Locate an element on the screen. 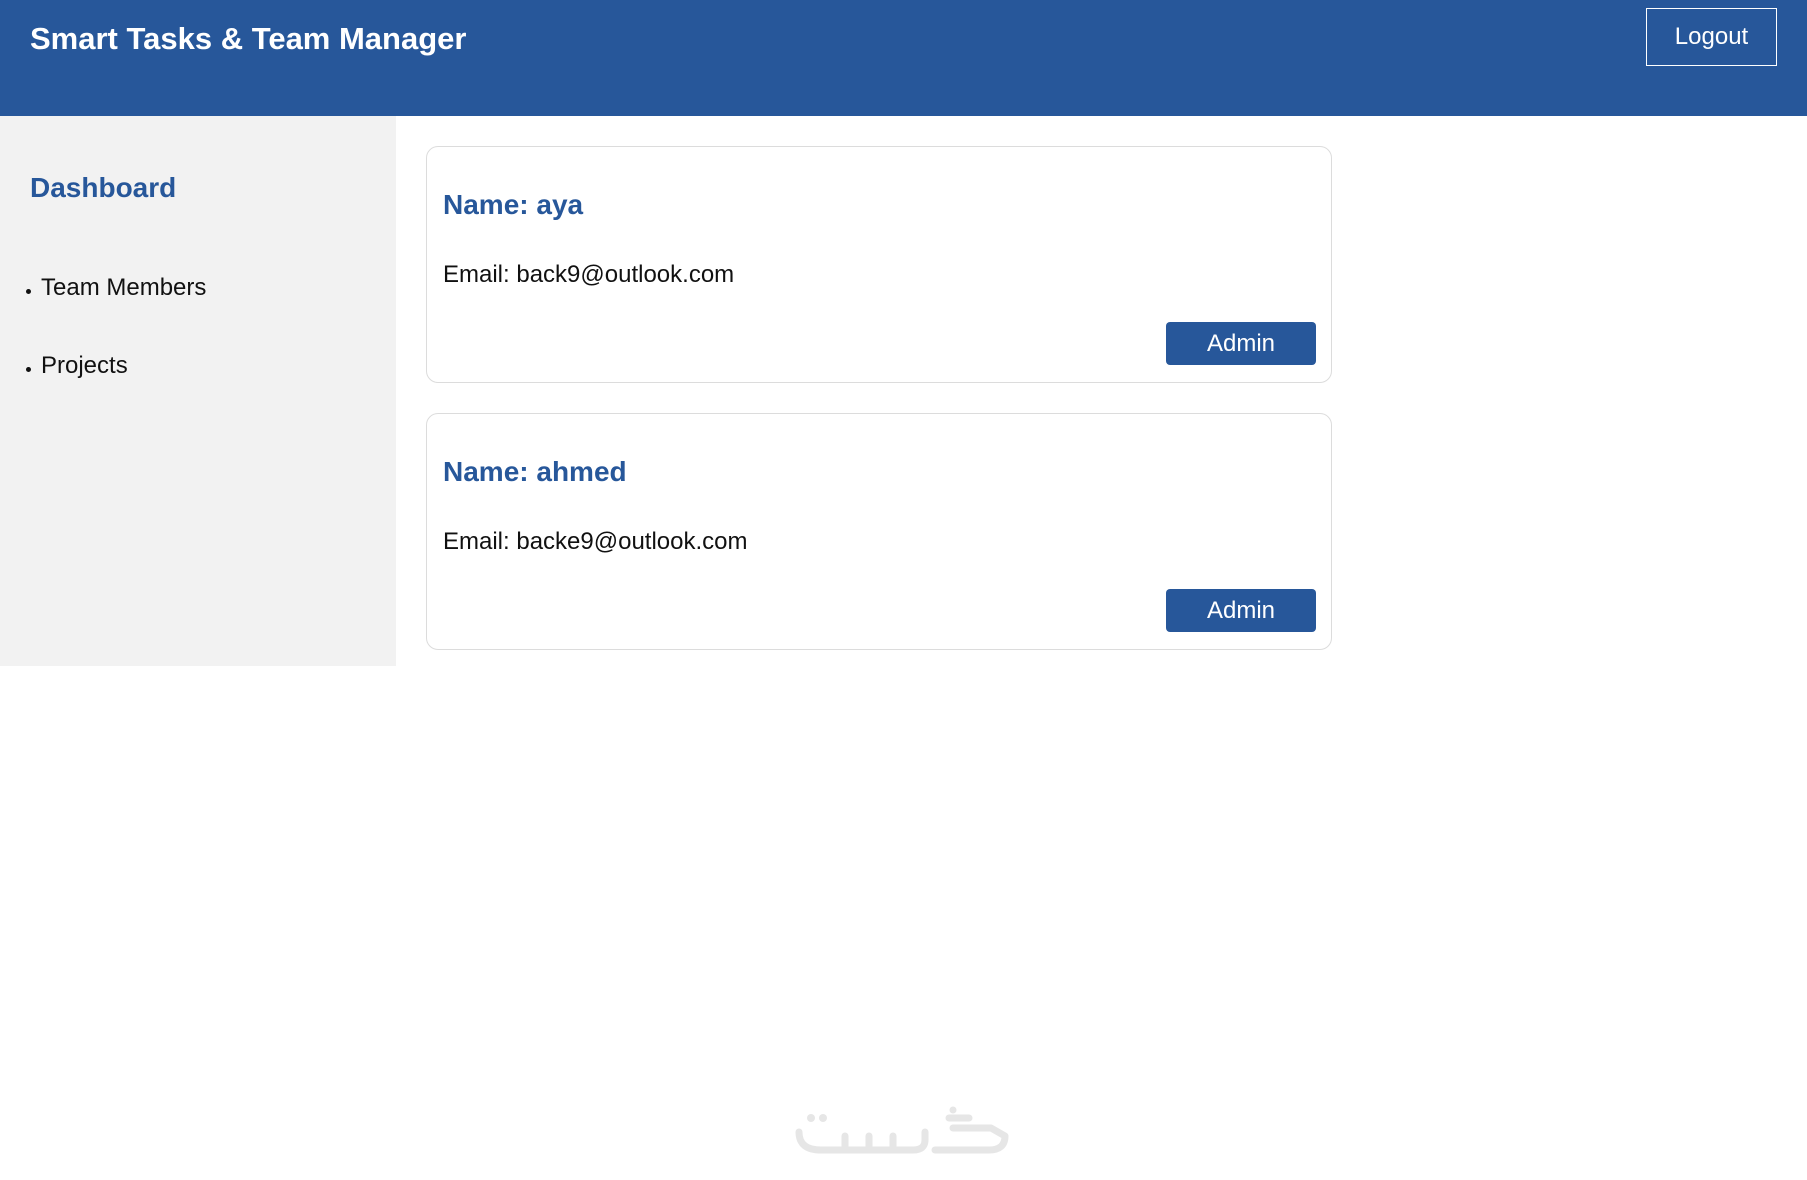 This screenshot has width=1807, height=1180. sidebar-item-label: Projects is located at coordinates (84, 365).